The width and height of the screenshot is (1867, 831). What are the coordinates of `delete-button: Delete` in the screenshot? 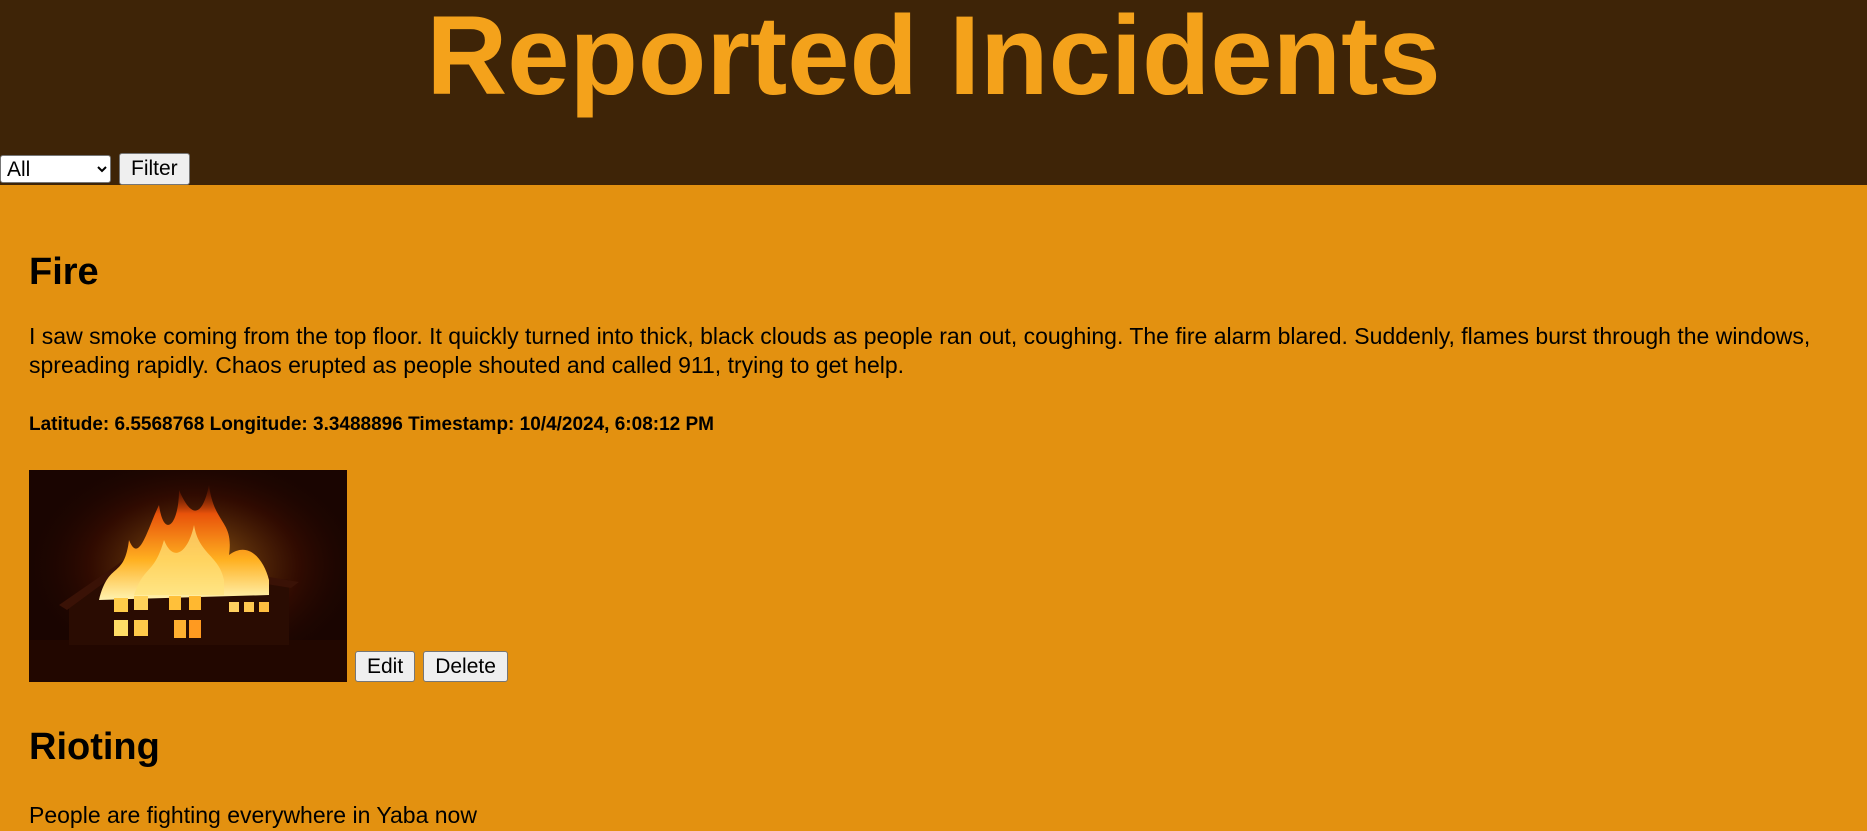 It's located at (465, 666).